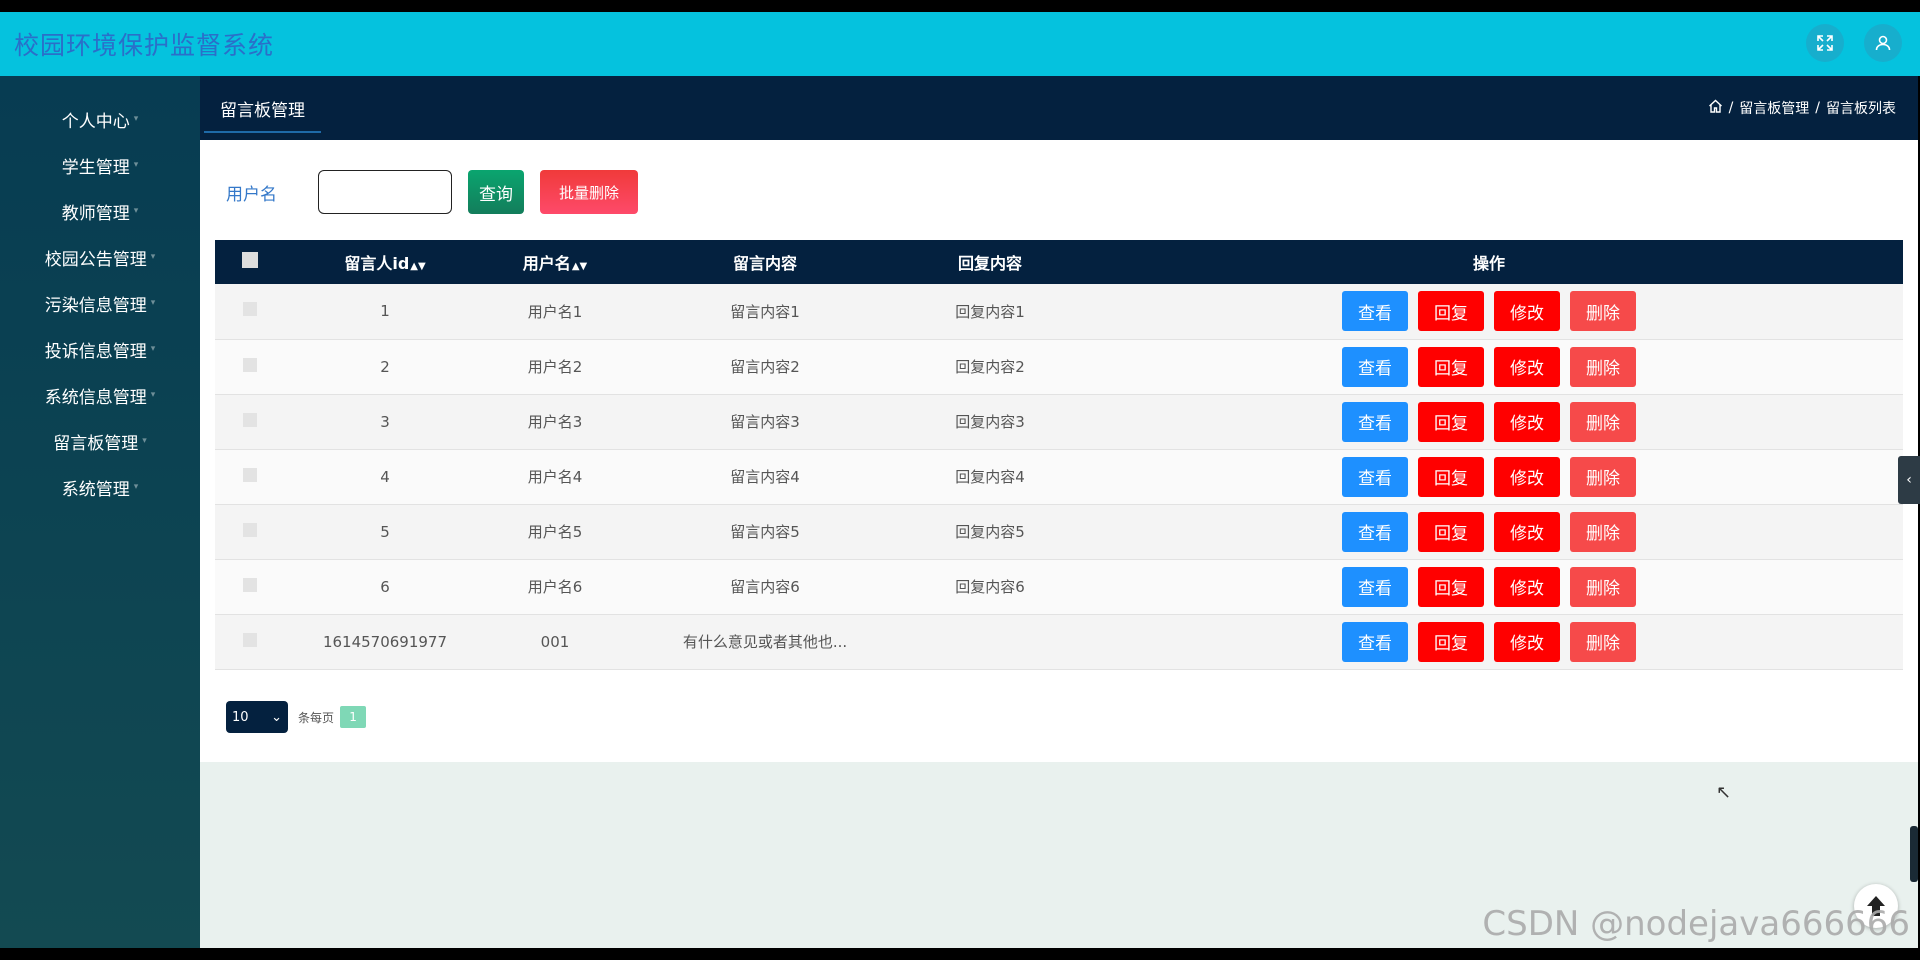 This screenshot has height=960, width=1920. What do you see at coordinates (765, 312) in the screenshot?
I see `cell-content: 留言内容1` at bounding box center [765, 312].